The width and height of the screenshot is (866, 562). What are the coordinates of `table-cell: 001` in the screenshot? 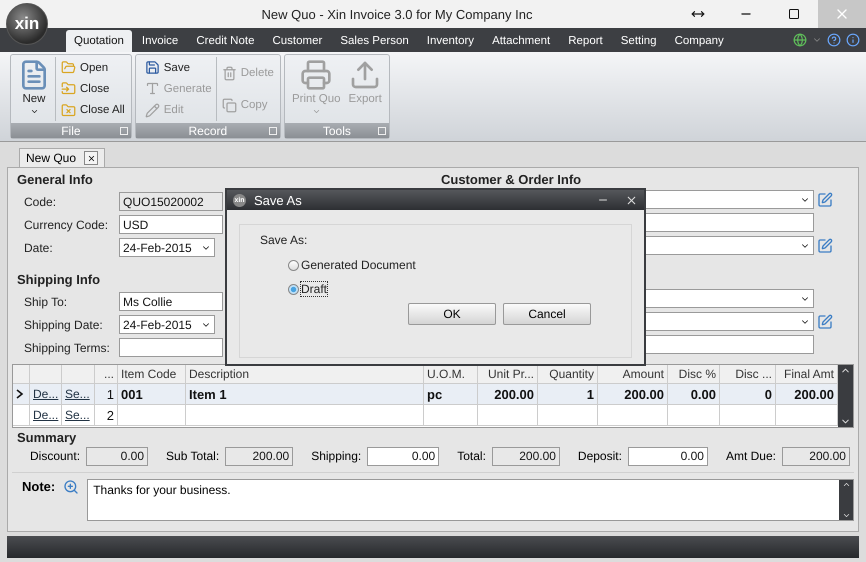 It's located at (132, 394).